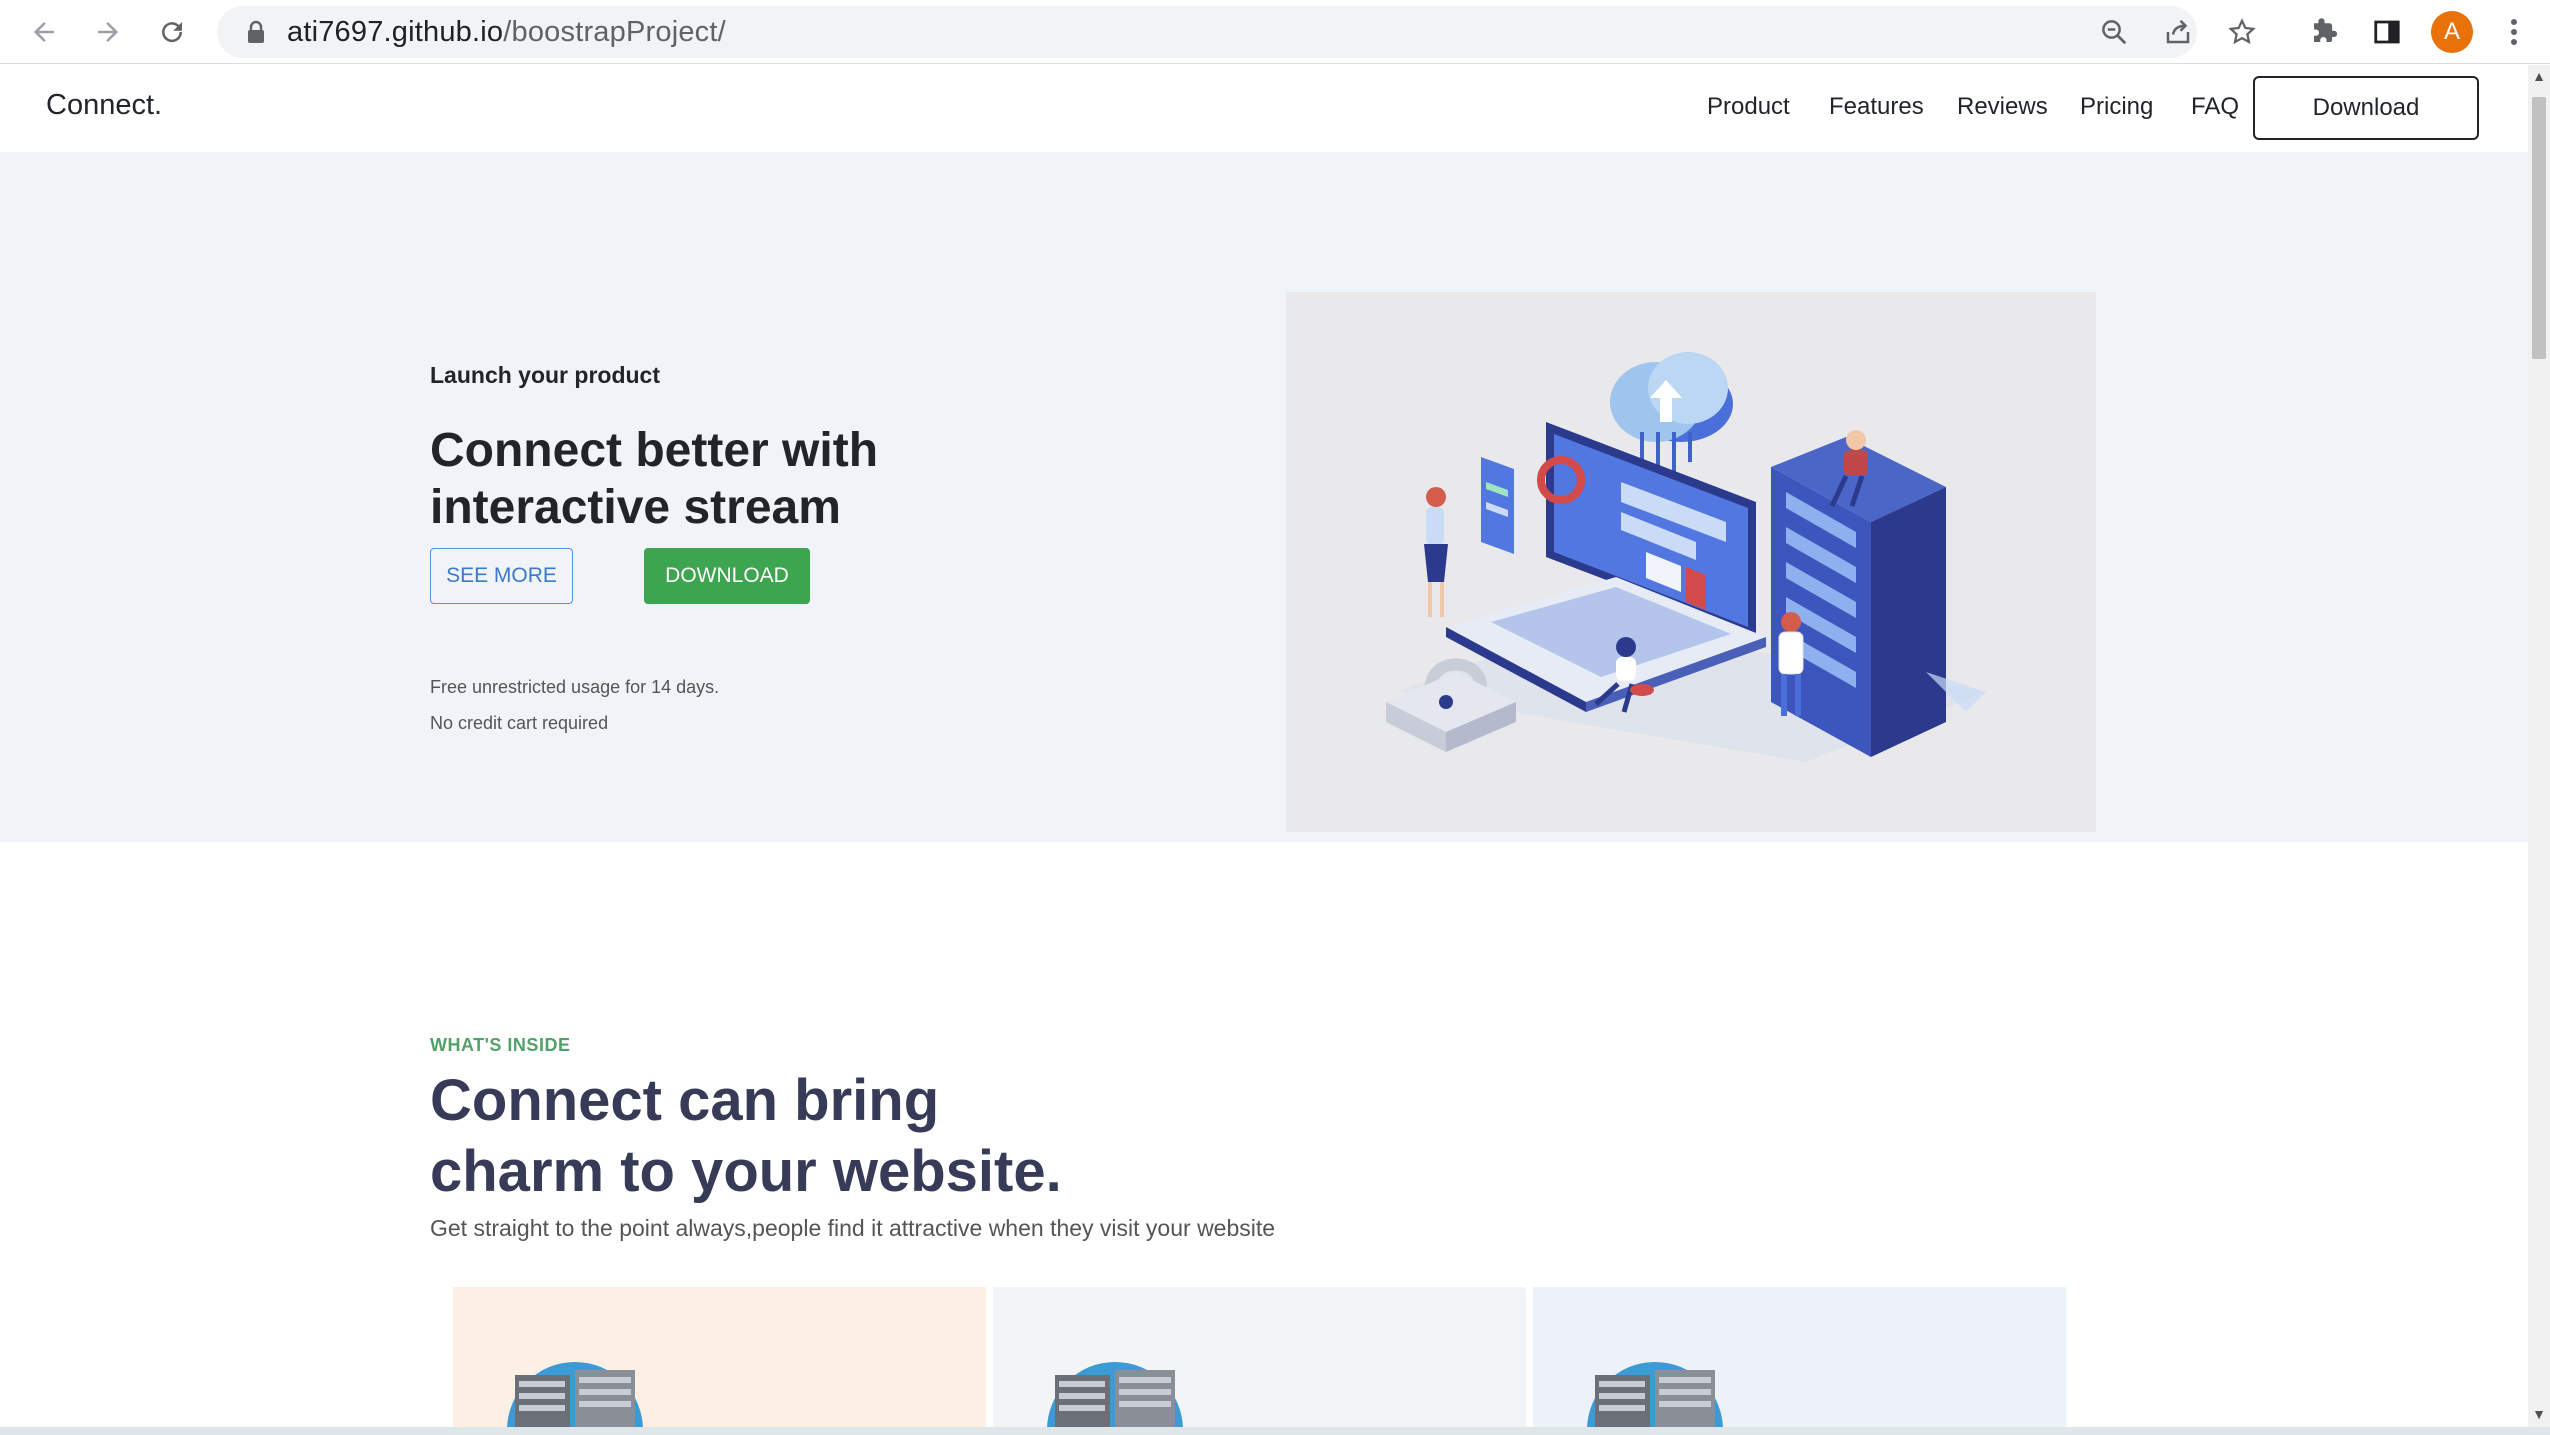 The image size is (2550, 1435). Describe the element at coordinates (575, 687) in the screenshot. I see `hero-note-trial: Free unrestricted usage for 14 days.` at that location.